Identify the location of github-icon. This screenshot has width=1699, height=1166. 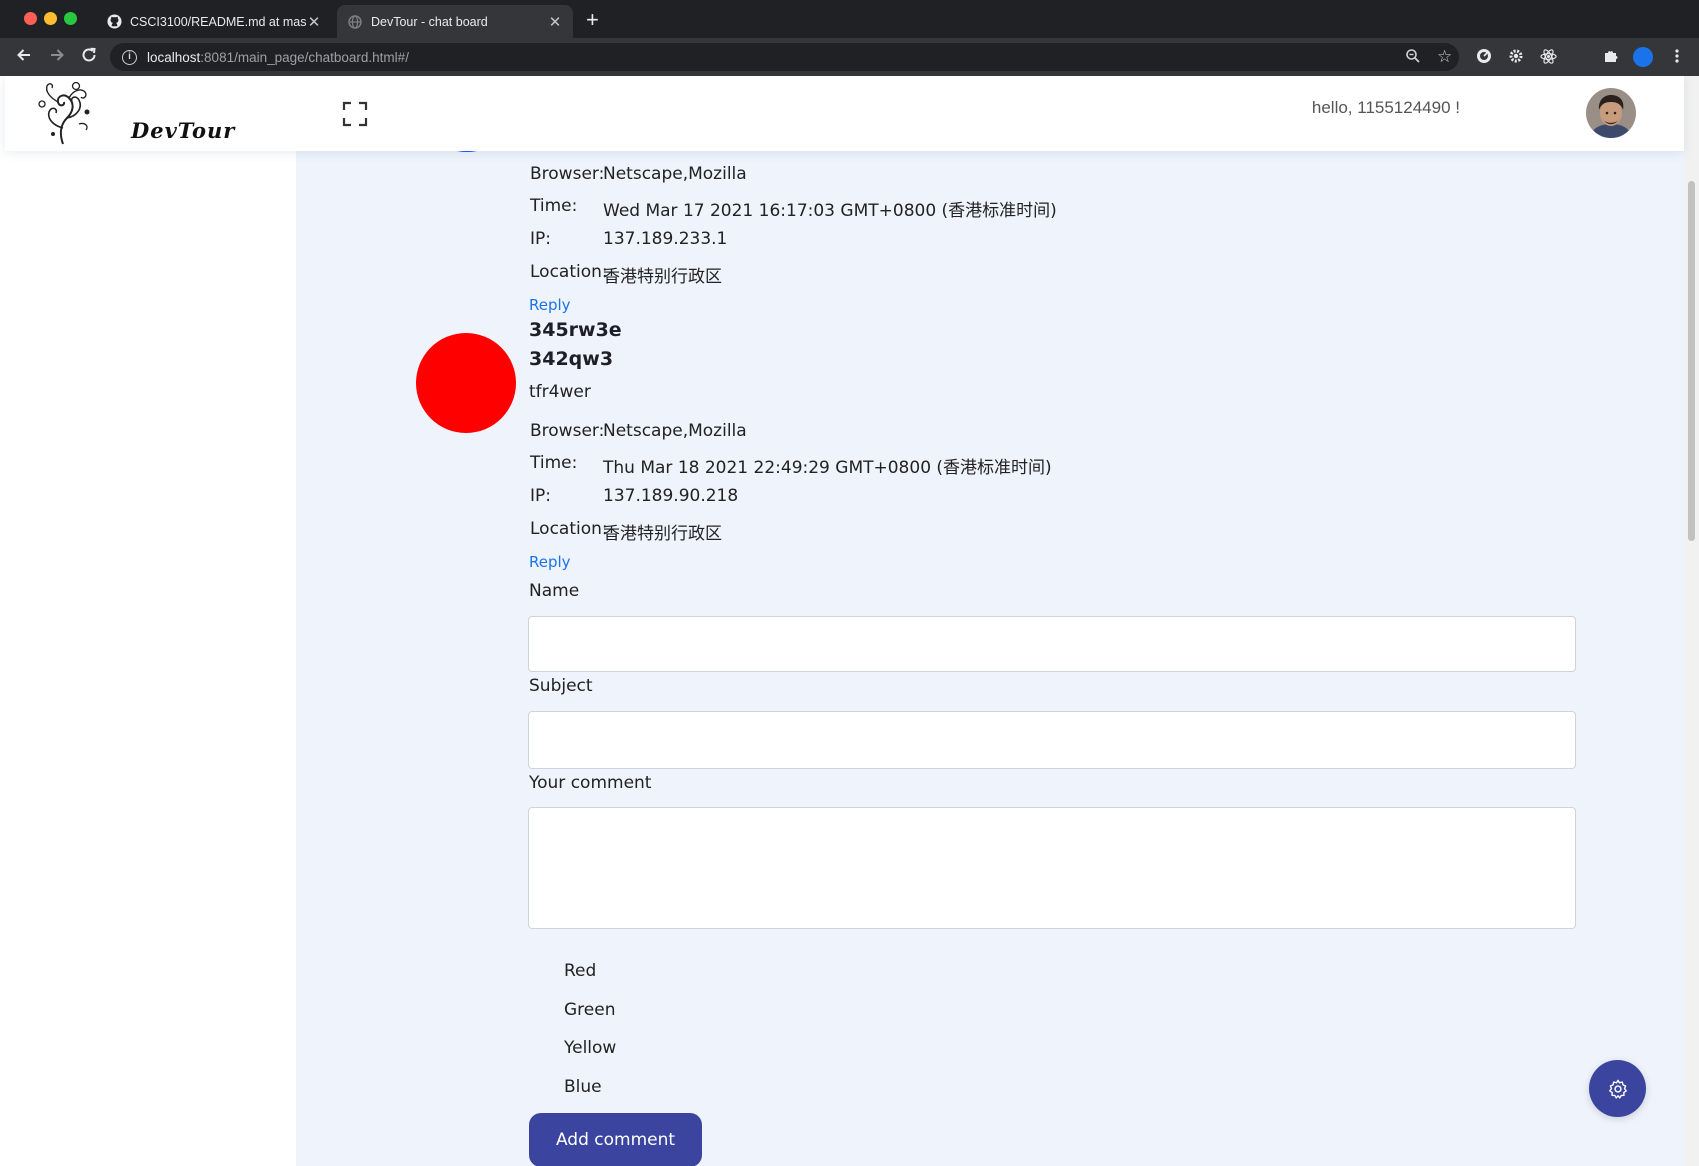
(114, 22).